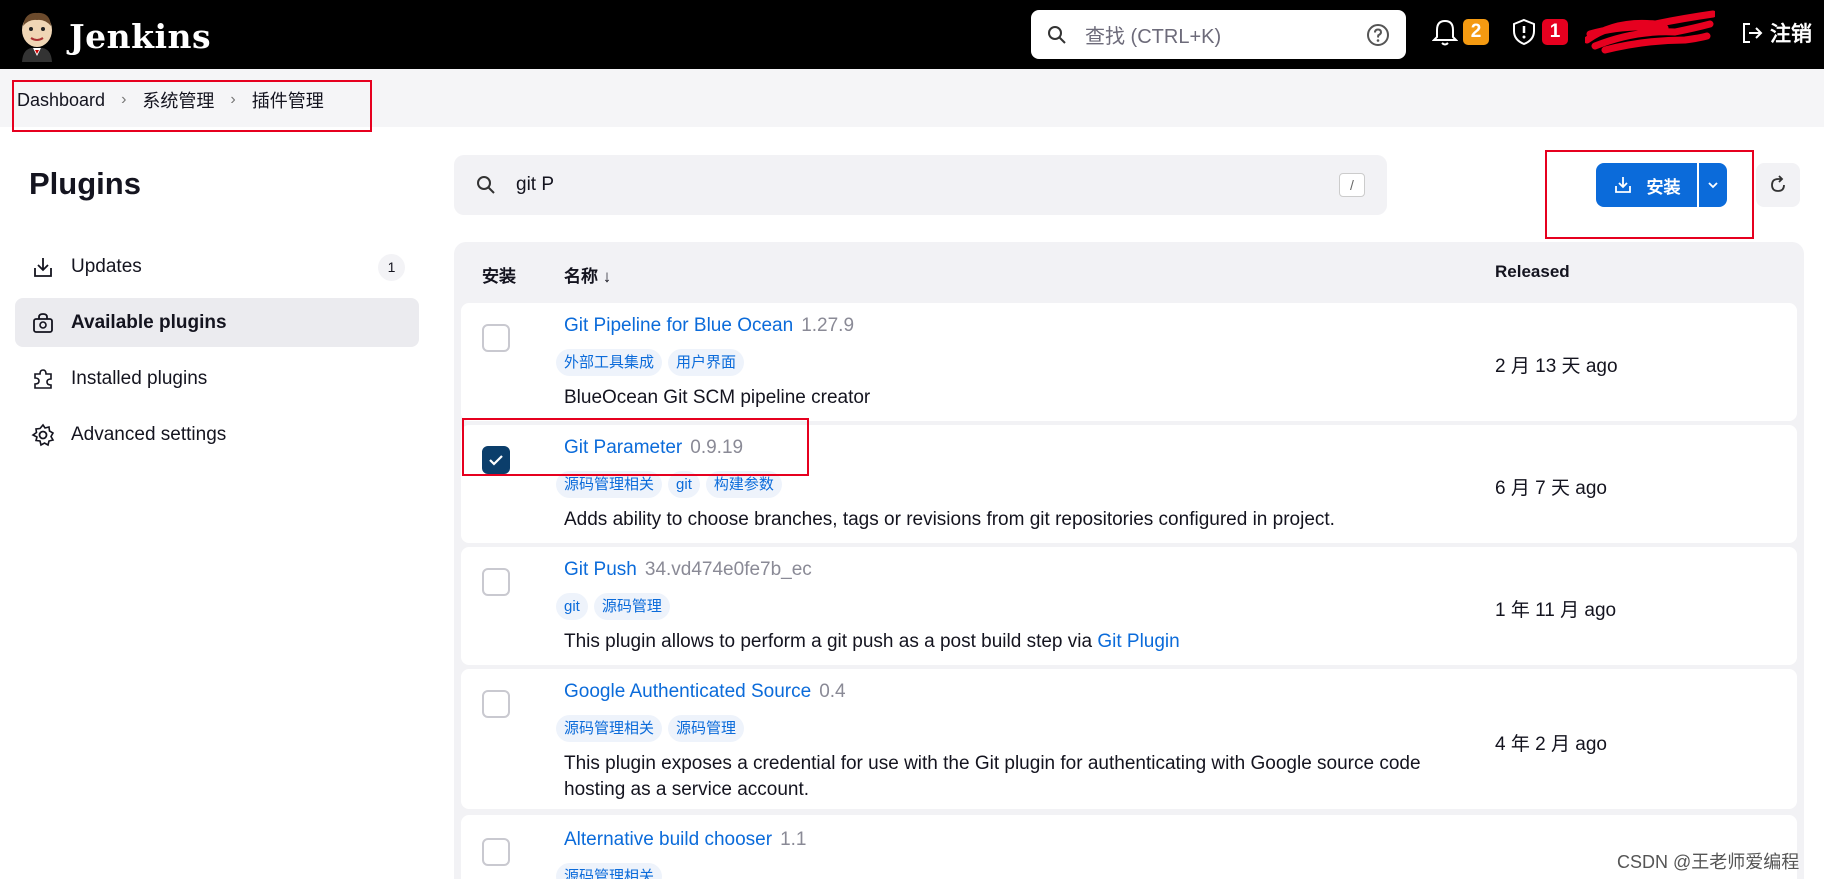 Image resolution: width=1824 pixels, height=879 pixels. What do you see at coordinates (678, 325) in the screenshot?
I see `plugin-name: Git Pipeline for Blue Ocean` at bounding box center [678, 325].